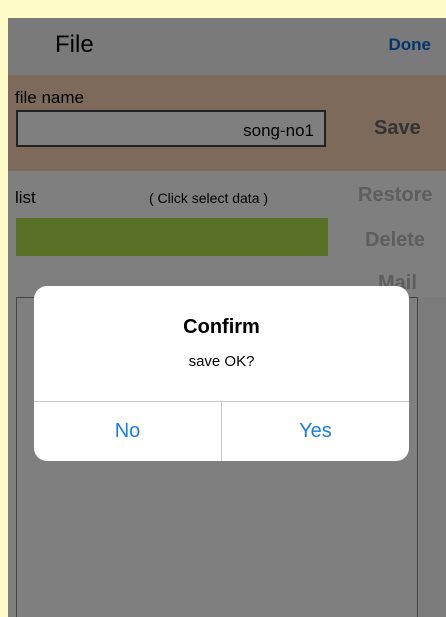 The width and height of the screenshot is (446, 617). I want to click on dialog-title: Confirm, so click(221, 327).